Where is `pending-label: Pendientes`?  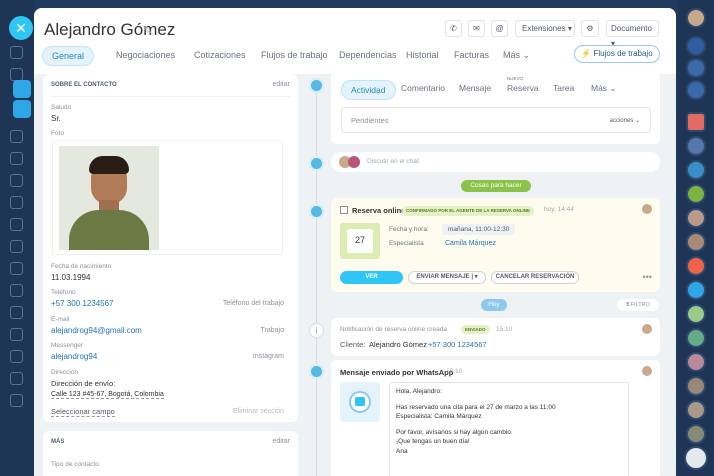
pending-label: Pendientes is located at coordinates (370, 120).